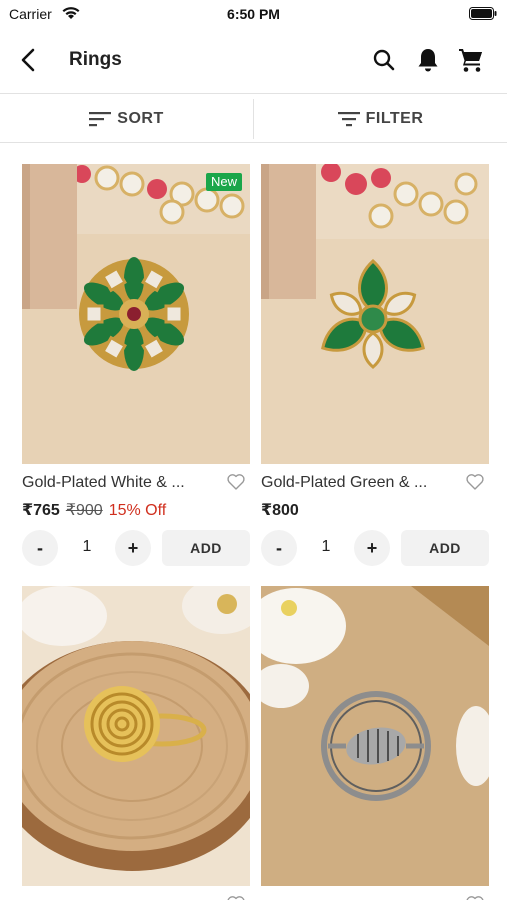 Image resolution: width=507 pixels, height=900 pixels. What do you see at coordinates (84, 510) in the screenshot?
I see `original-price: ₹900` at bounding box center [84, 510].